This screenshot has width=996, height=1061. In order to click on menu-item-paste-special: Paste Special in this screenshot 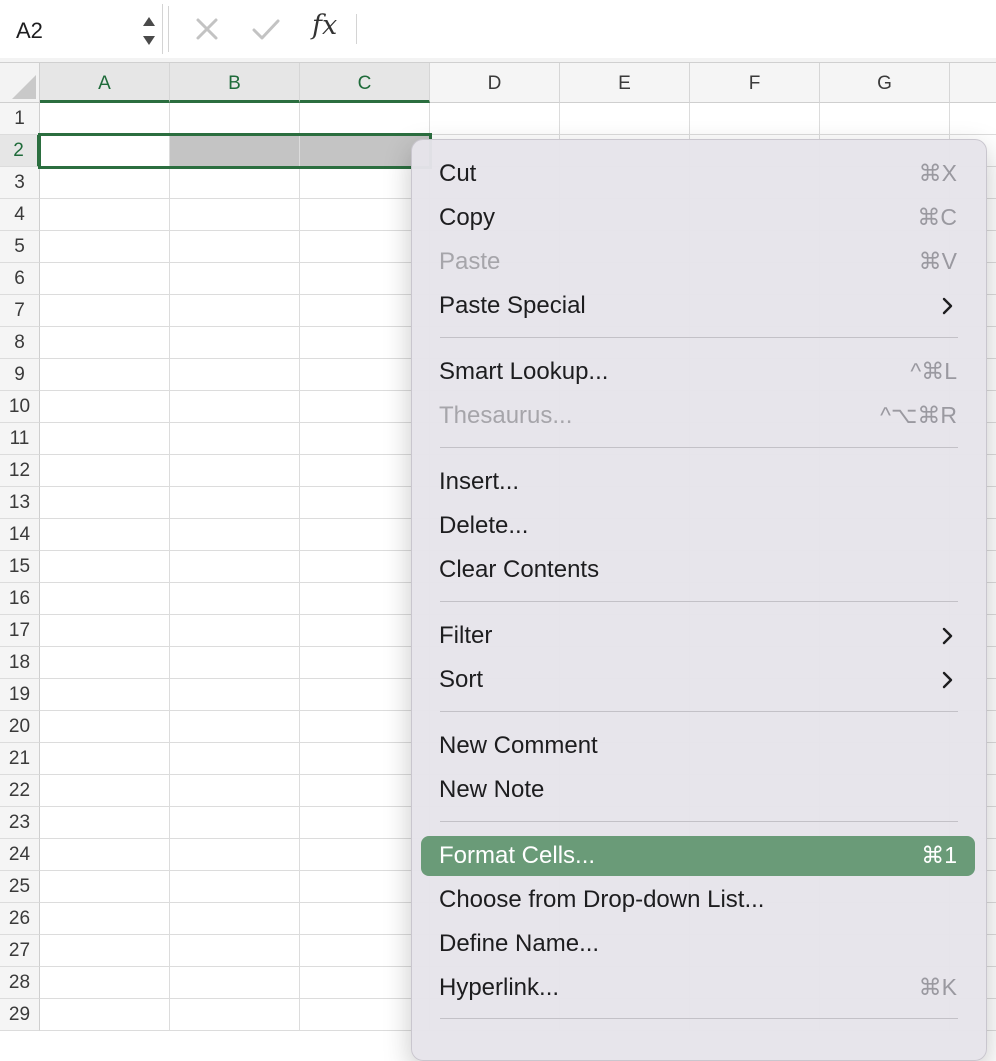, I will do `click(698, 306)`.